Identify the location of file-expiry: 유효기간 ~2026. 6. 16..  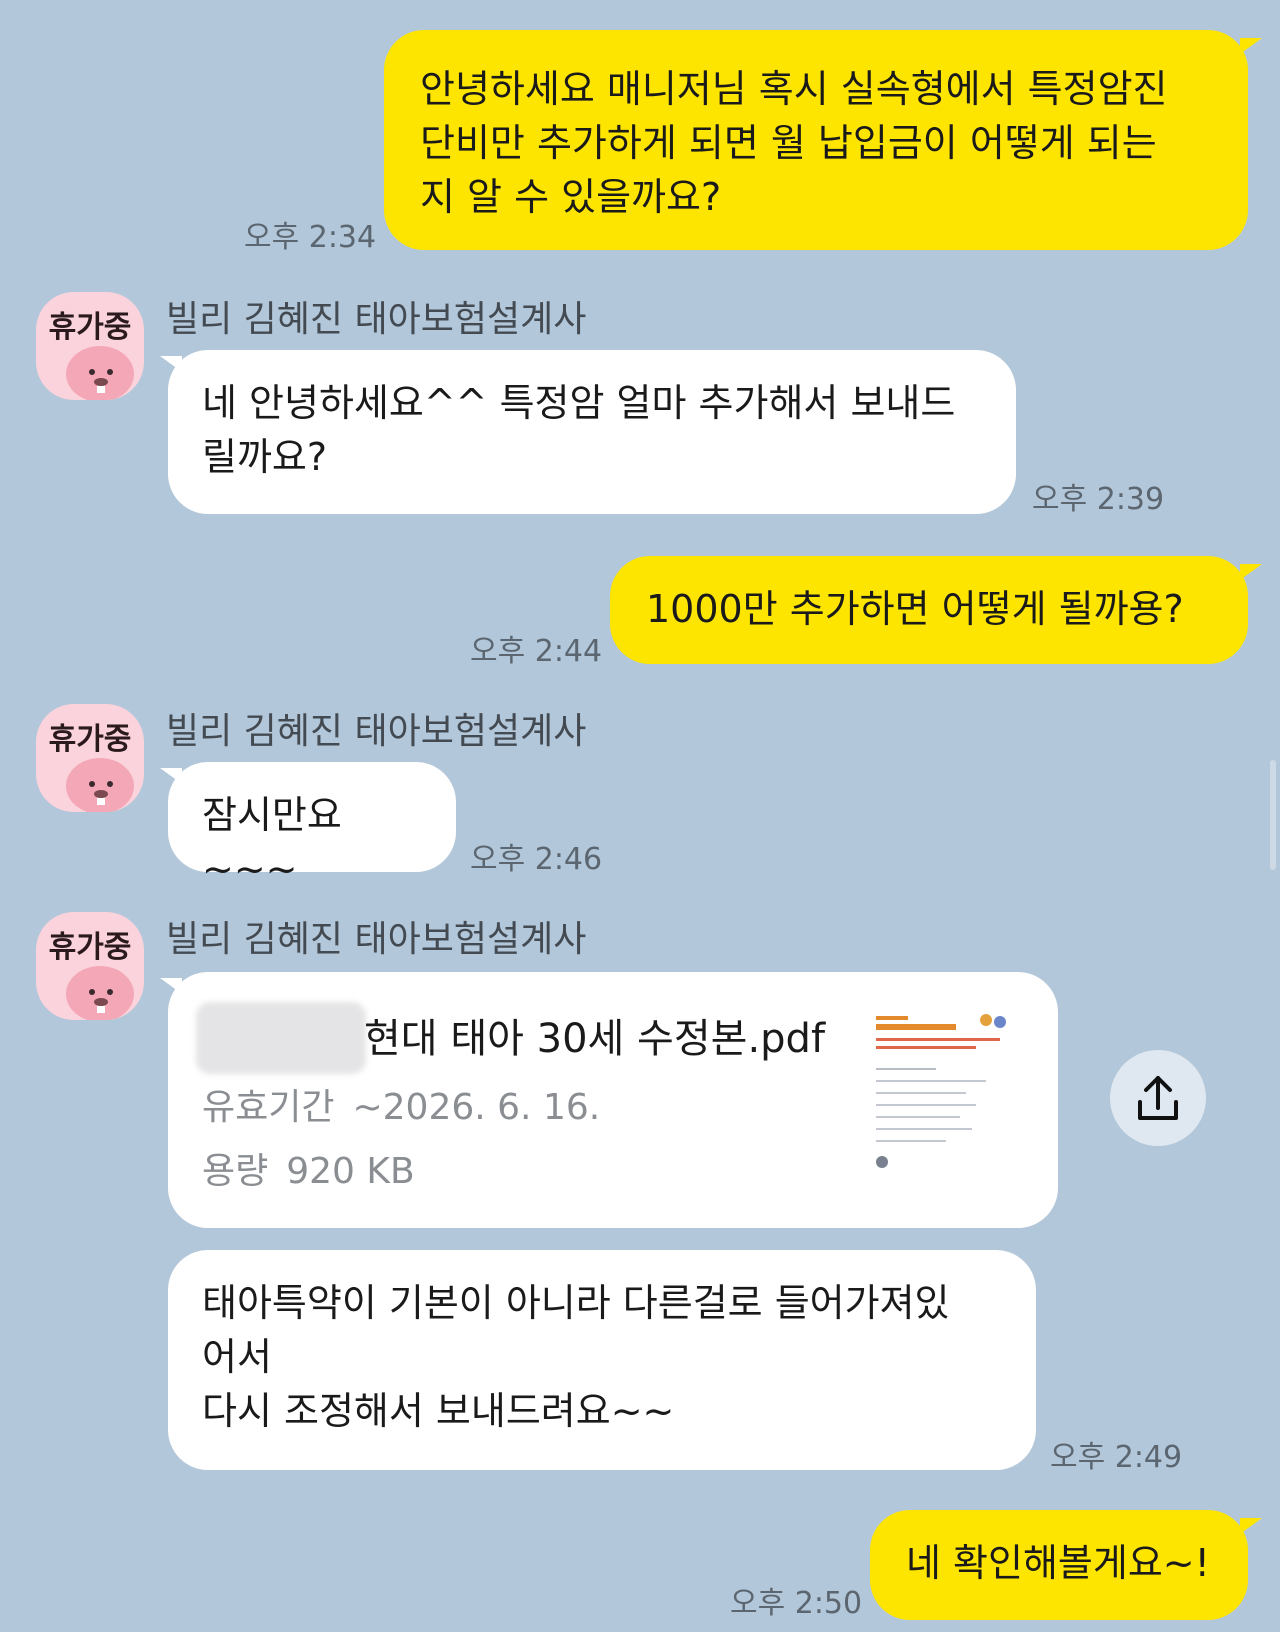
(401, 1104).